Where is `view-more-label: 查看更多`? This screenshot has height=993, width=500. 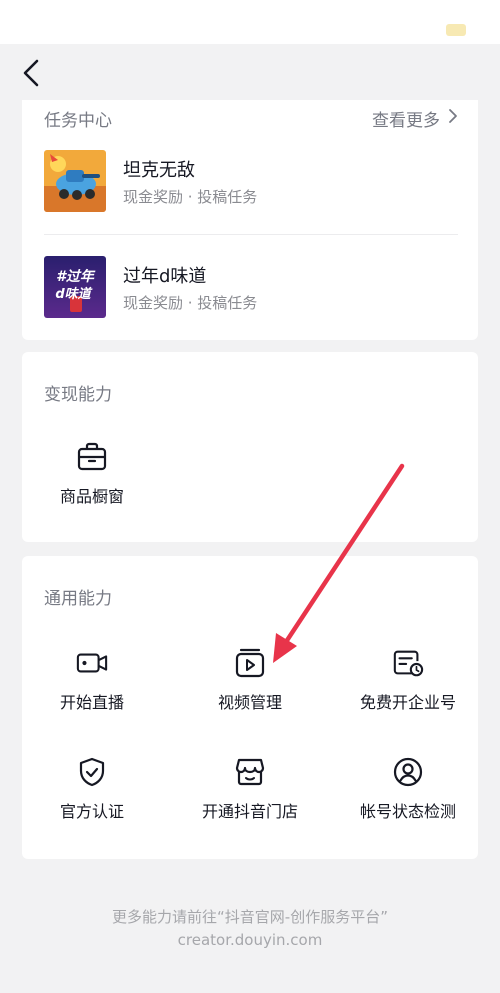 view-more-label: 查看更多 is located at coordinates (406, 121).